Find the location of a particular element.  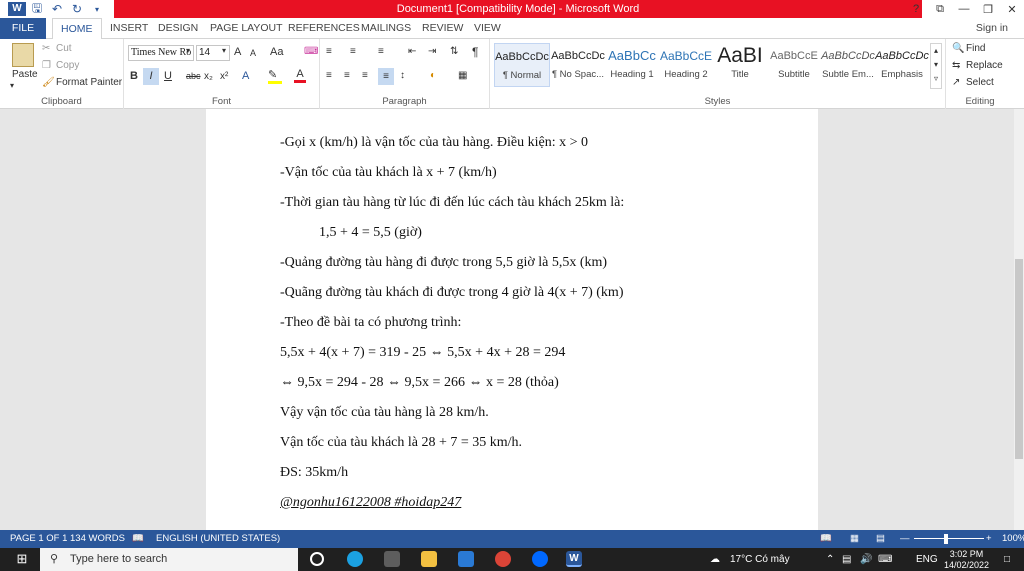

doc-line: ĐS: 35km/h is located at coordinates (314, 473).